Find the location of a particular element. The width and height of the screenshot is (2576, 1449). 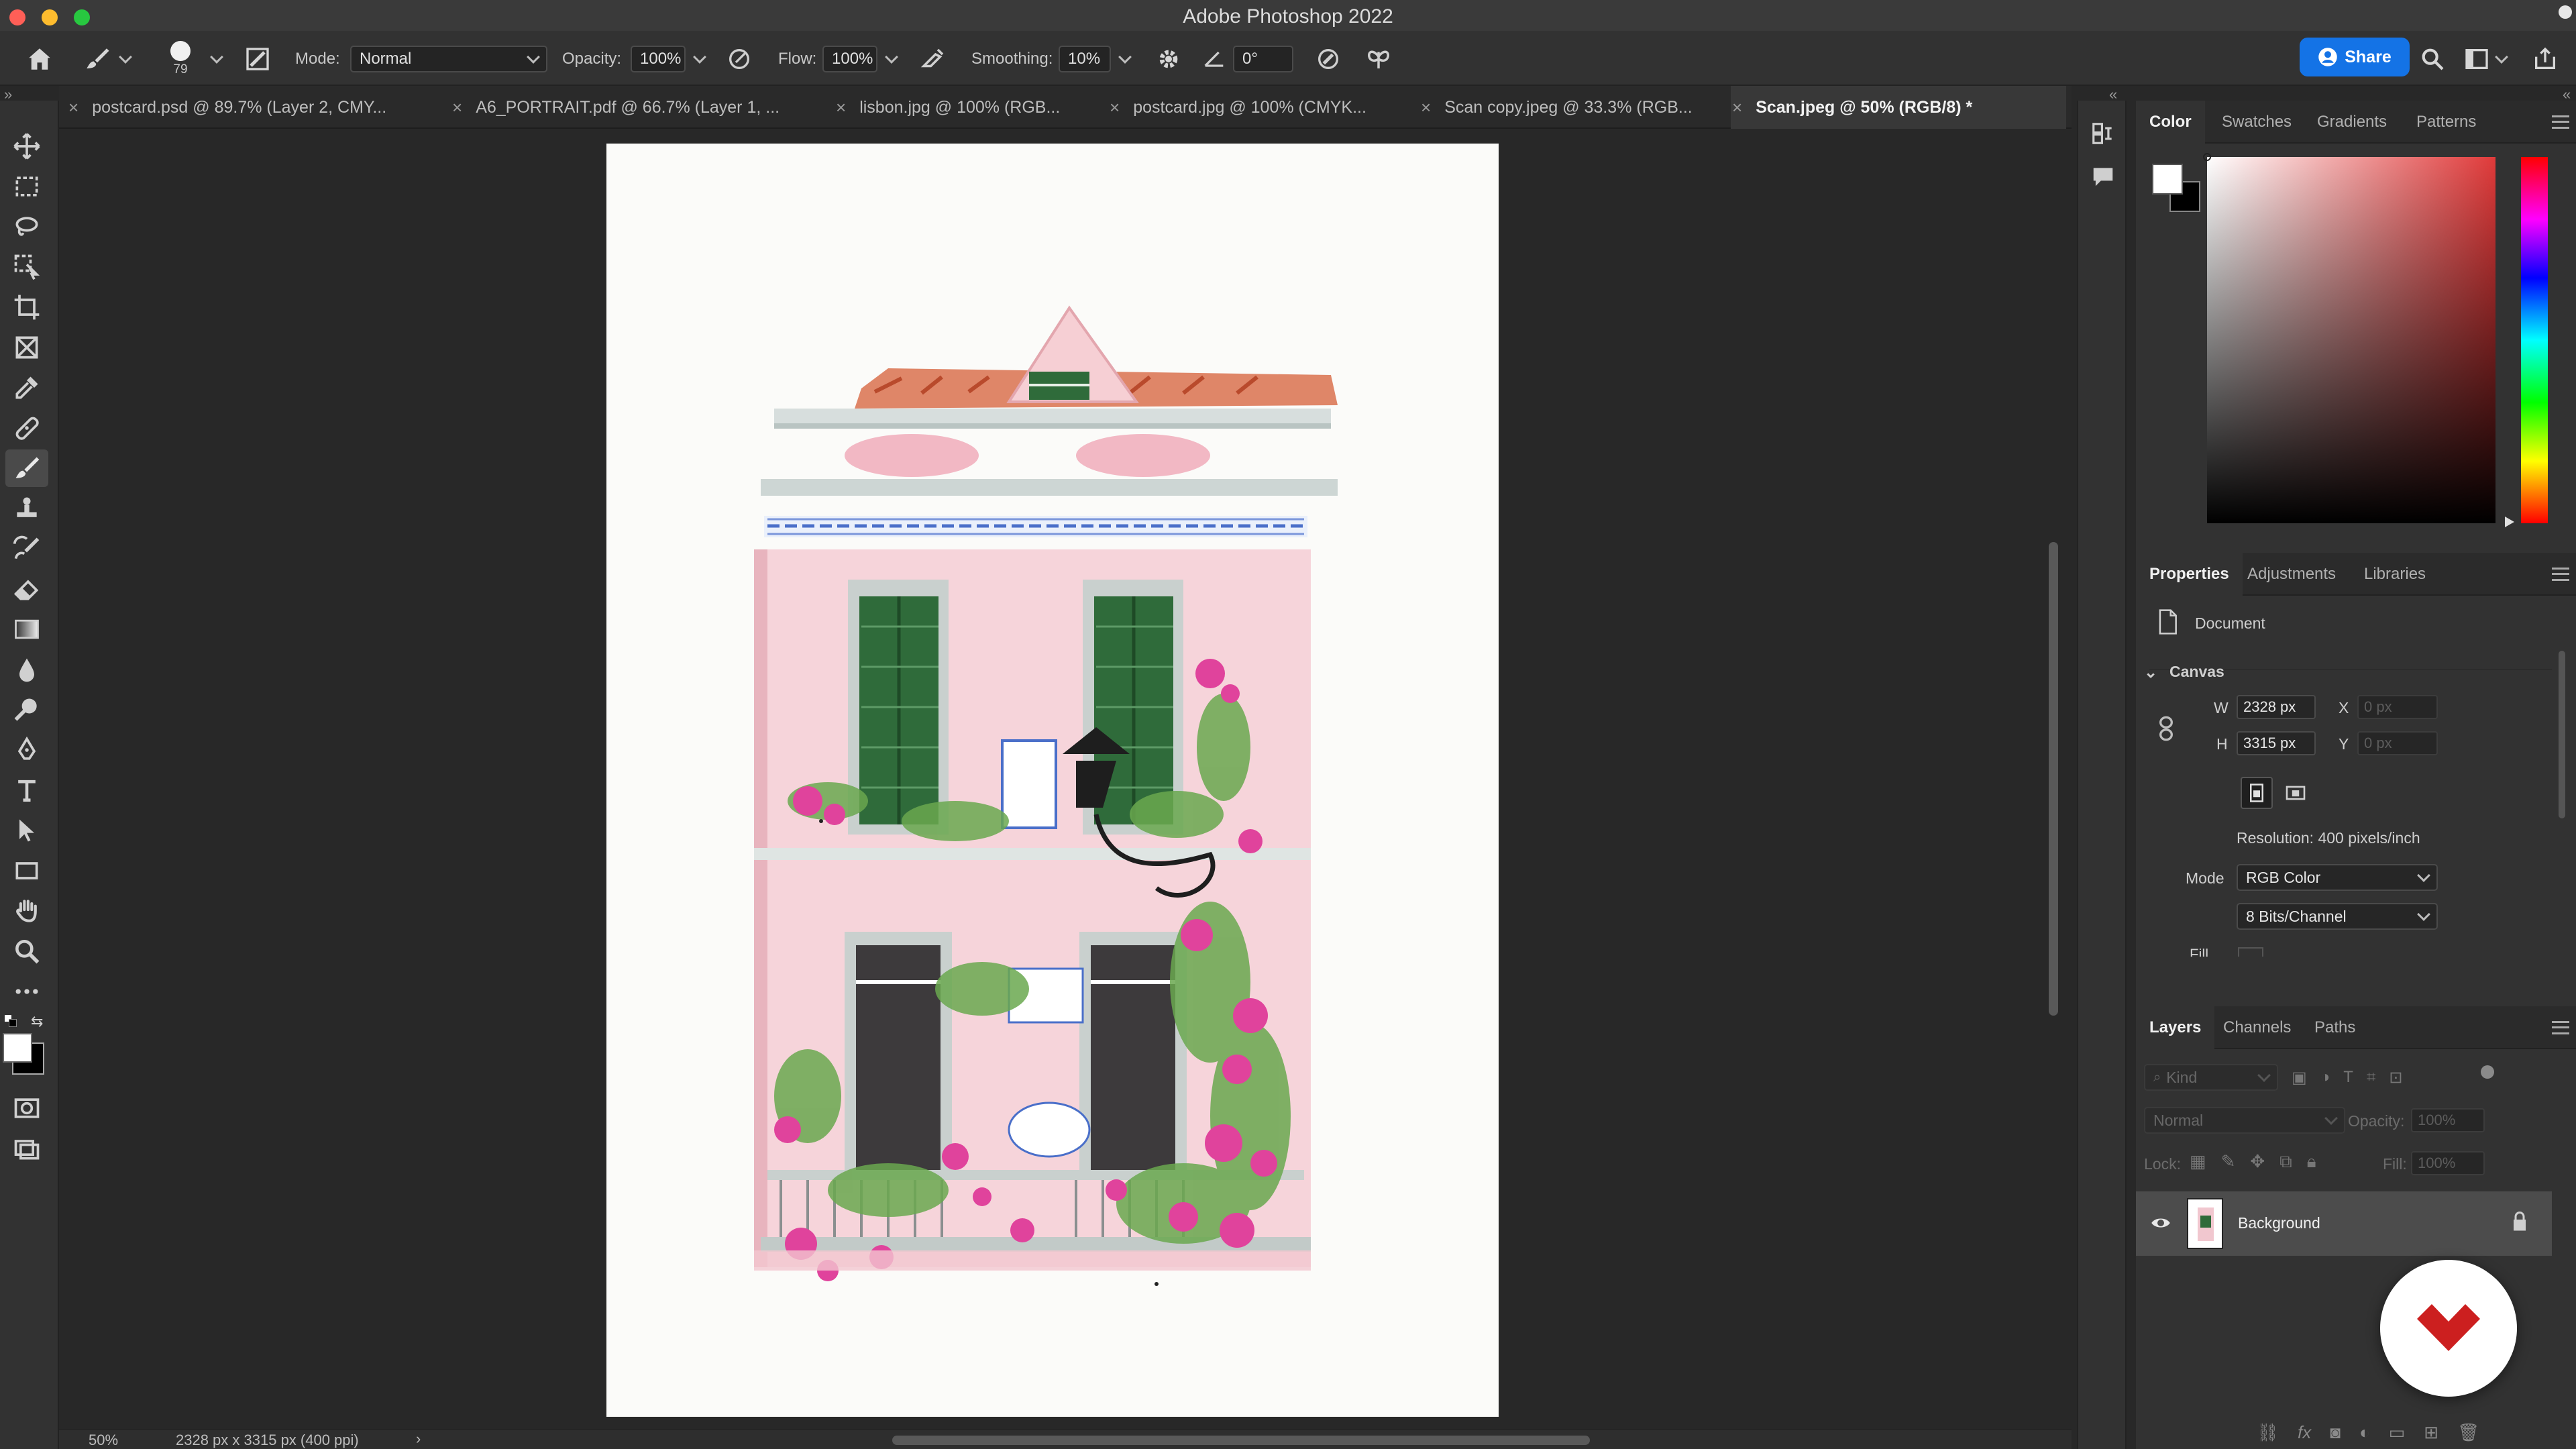

y-input: 0 px is located at coordinates (2397, 743).